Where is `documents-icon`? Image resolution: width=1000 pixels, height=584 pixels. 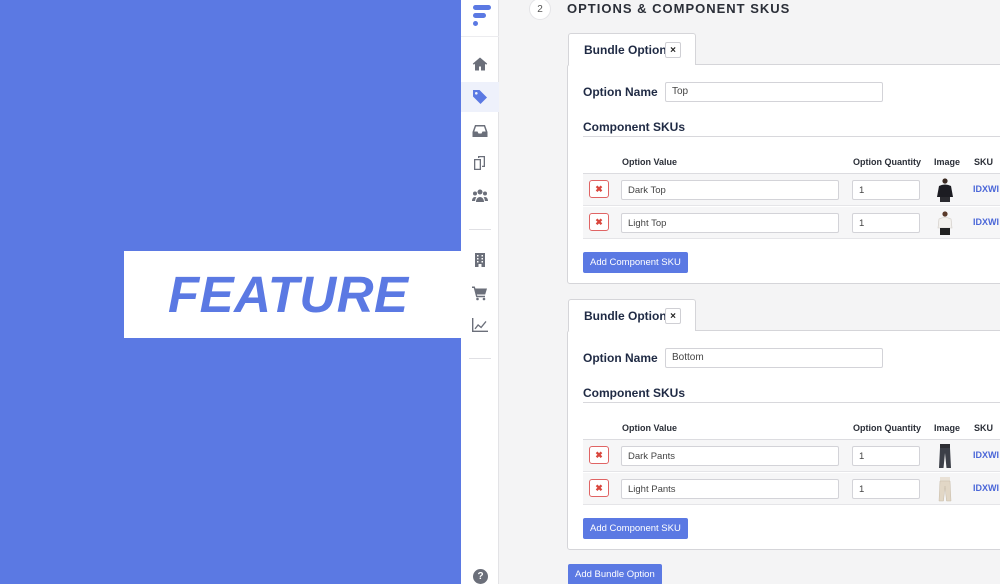 documents-icon is located at coordinates (479, 163).